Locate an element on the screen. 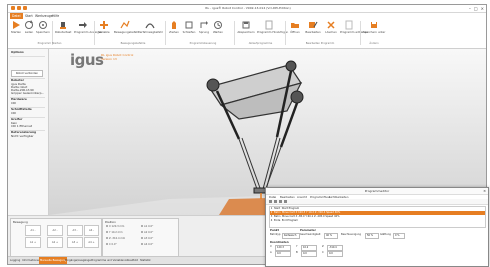 This screenshot has width=490, height=267. jump-icon is located at coordinates (204, 24).